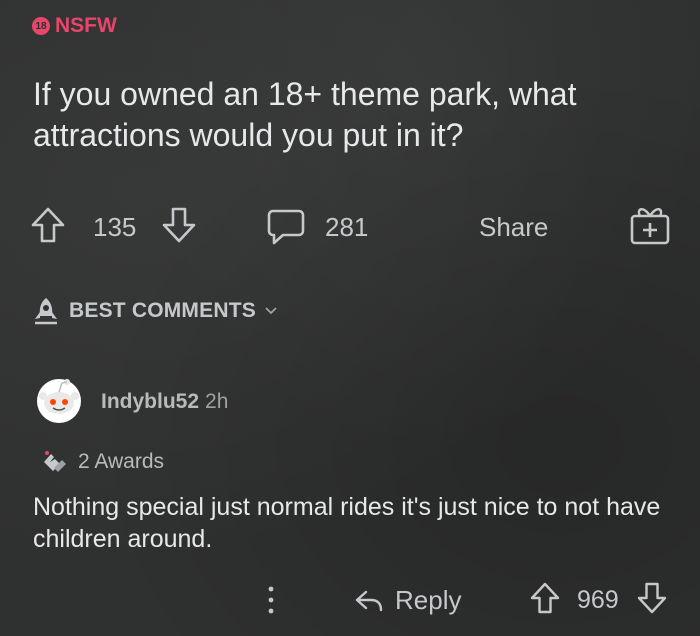  What do you see at coordinates (55, 462) in the screenshot?
I see `award-hands-icon` at bounding box center [55, 462].